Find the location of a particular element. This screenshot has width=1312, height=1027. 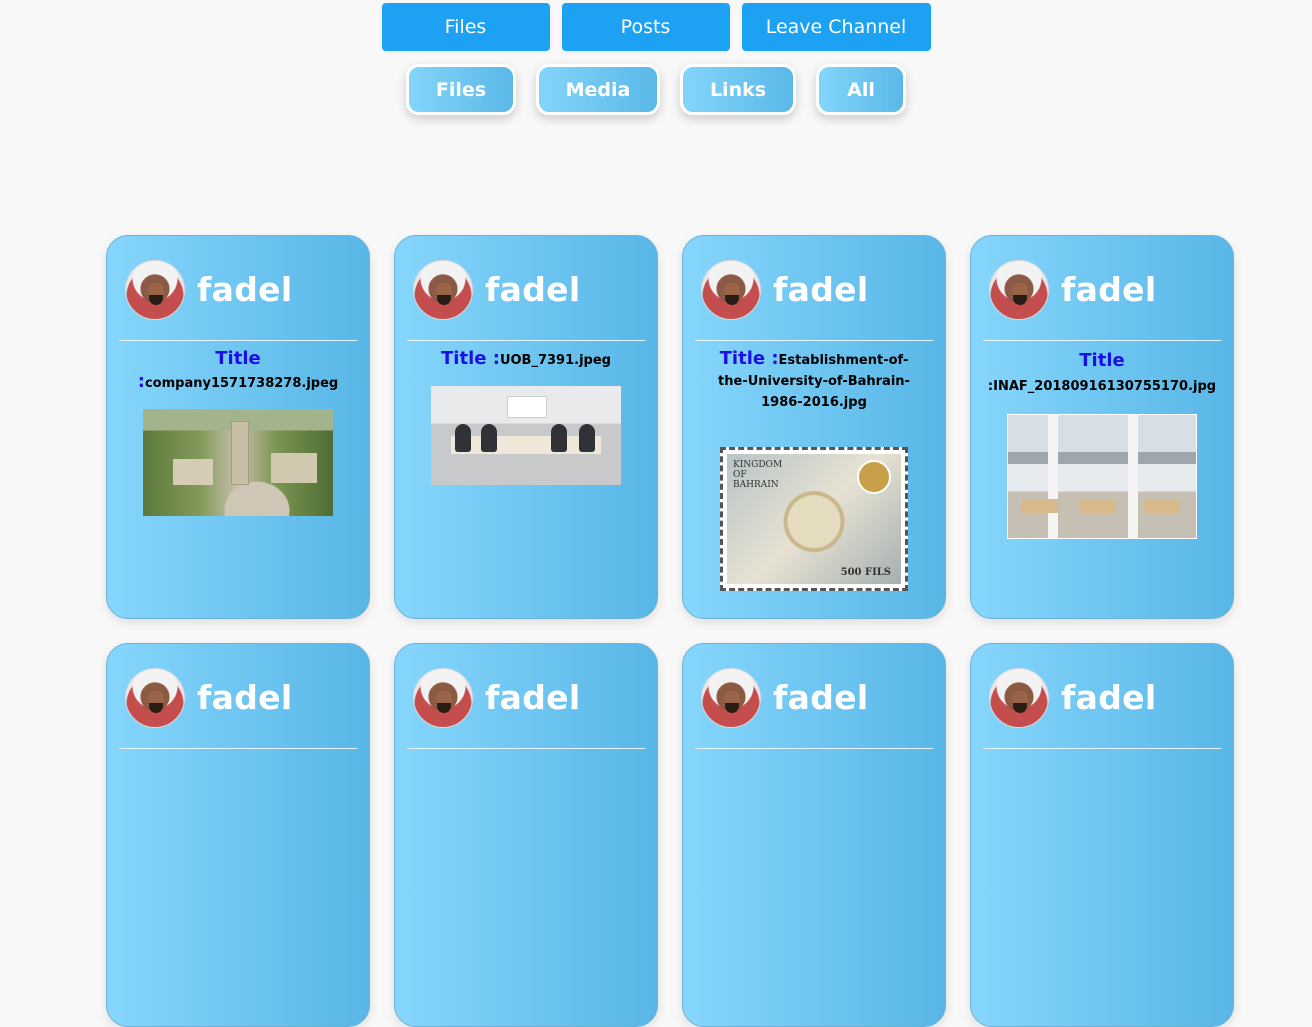

stamp-value: 500 FILS is located at coordinates (865, 572).